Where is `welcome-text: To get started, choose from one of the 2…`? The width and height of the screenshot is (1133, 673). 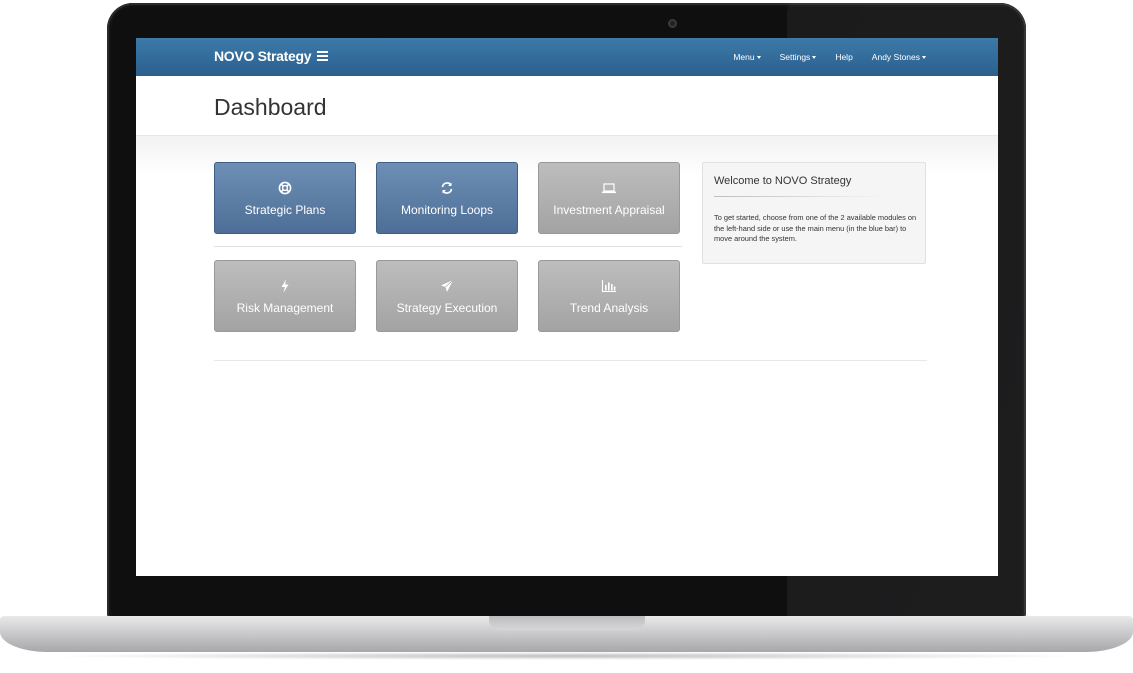 welcome-text: To get started, choose from one of the 2… is located at coordinates (815, 228).